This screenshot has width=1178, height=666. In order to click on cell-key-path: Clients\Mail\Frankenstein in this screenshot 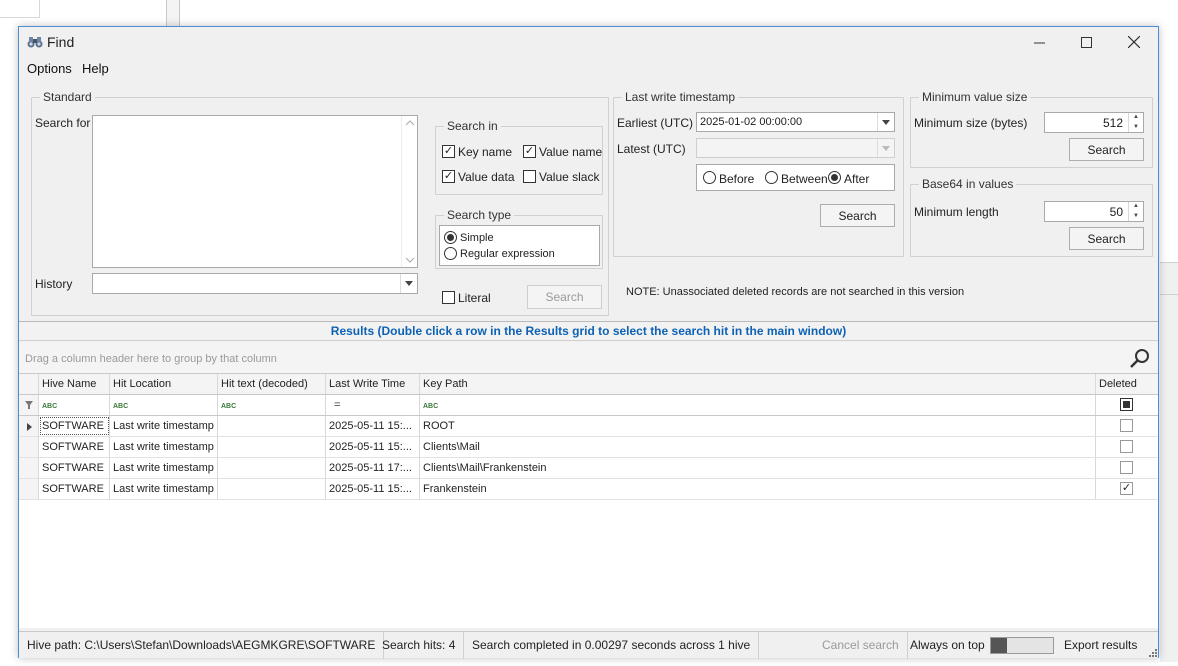, I will do `click(758, 468)`.